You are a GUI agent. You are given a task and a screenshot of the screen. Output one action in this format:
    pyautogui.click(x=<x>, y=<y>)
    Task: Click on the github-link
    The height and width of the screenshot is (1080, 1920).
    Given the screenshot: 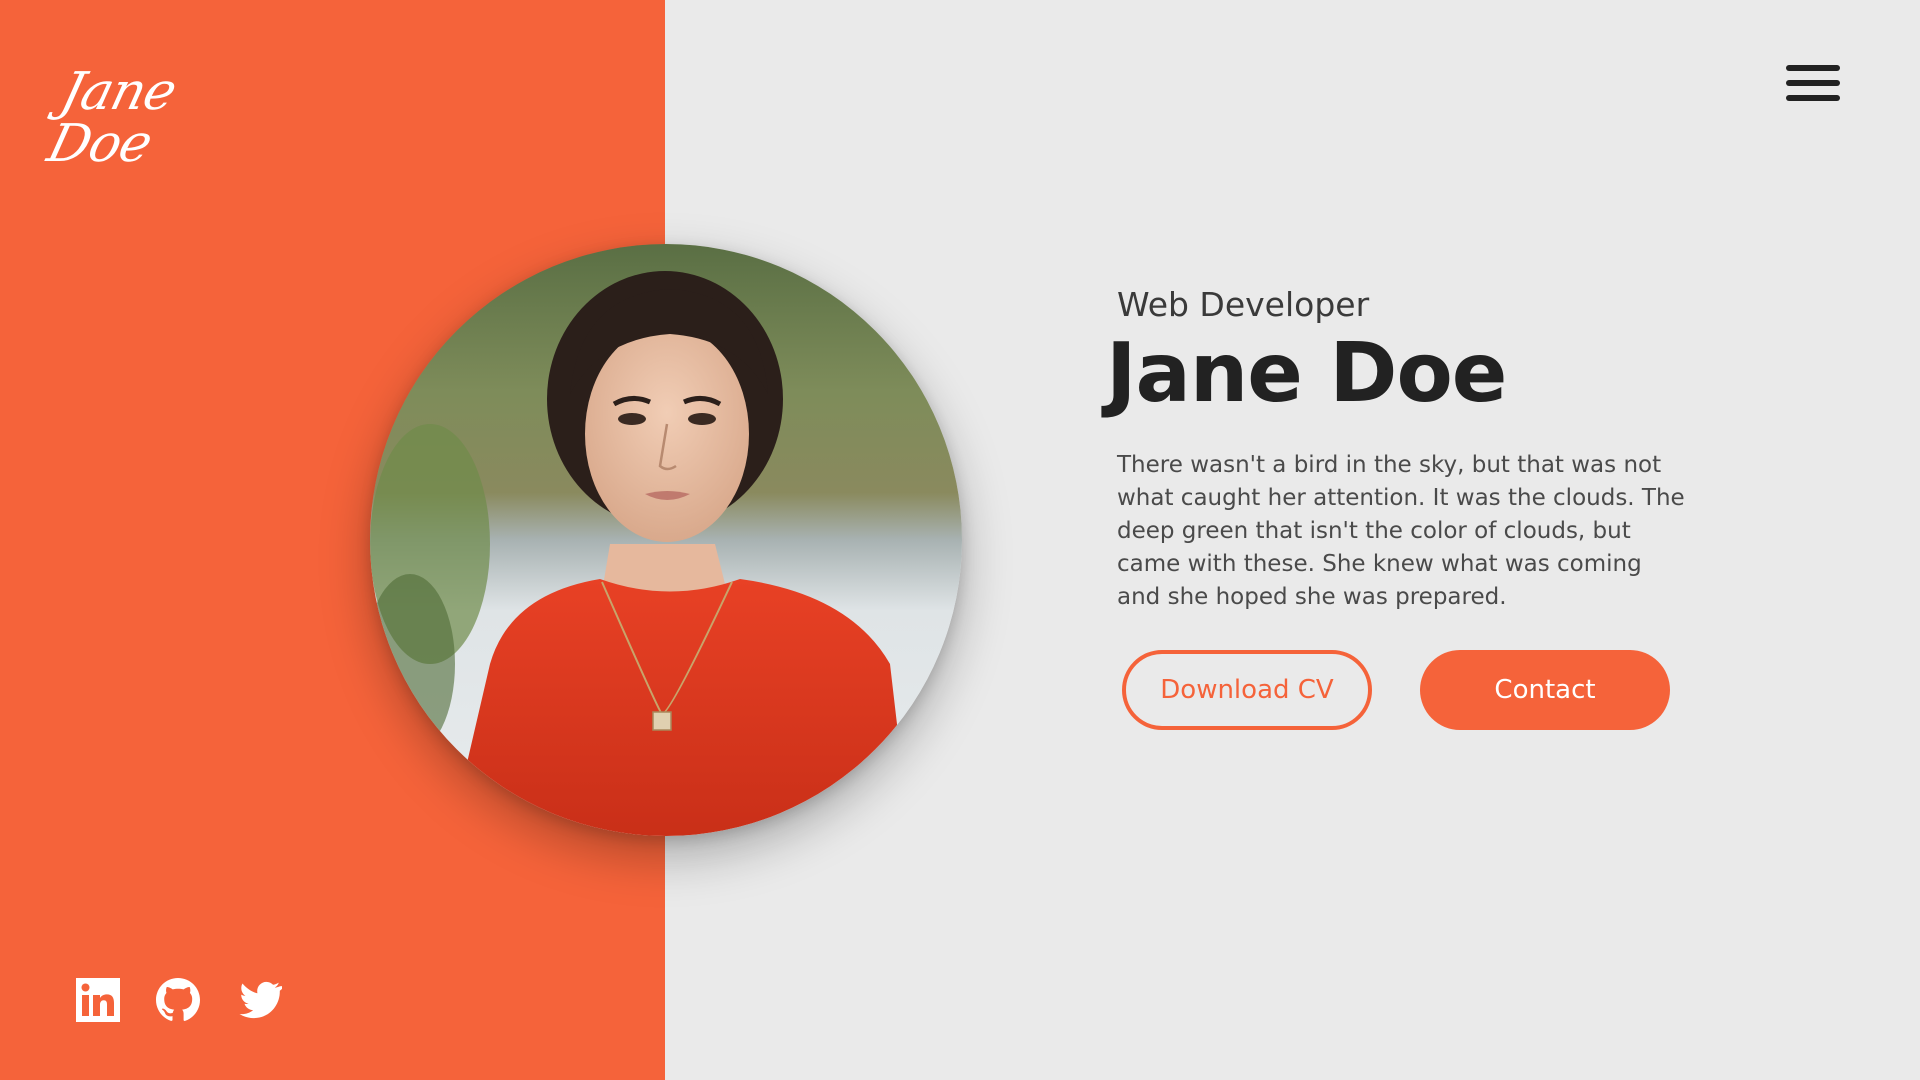 What is the action you would take?
    pyautogui.click(x=178, y=1000)
    